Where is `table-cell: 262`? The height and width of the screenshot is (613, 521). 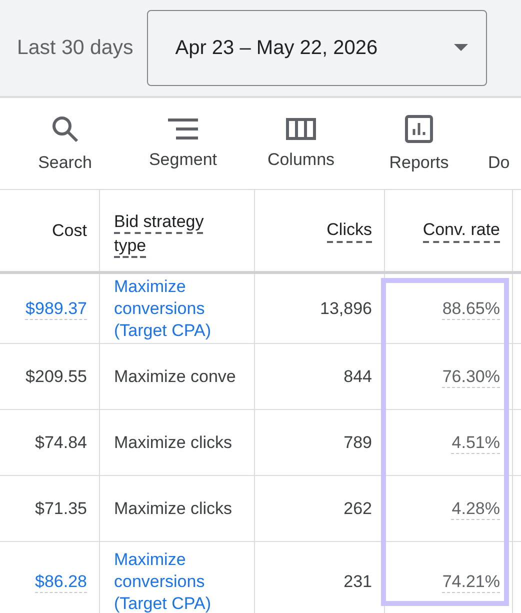
table-cell: 262 is located at coordinates (320, 508).